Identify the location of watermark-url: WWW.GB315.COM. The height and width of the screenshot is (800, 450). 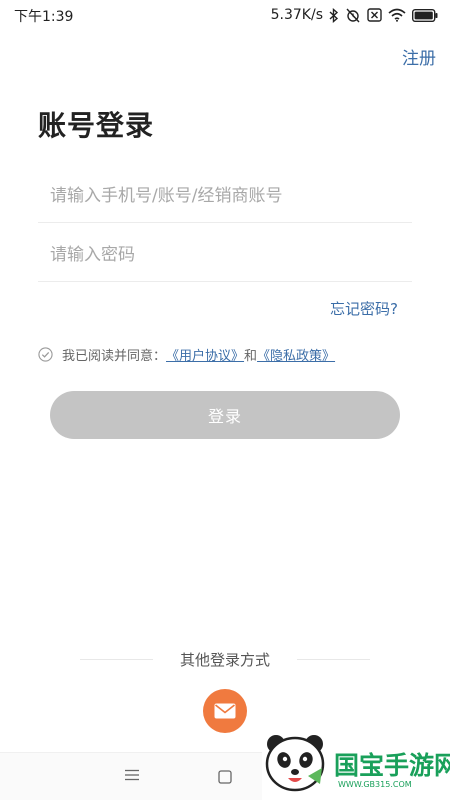
(375, 784).